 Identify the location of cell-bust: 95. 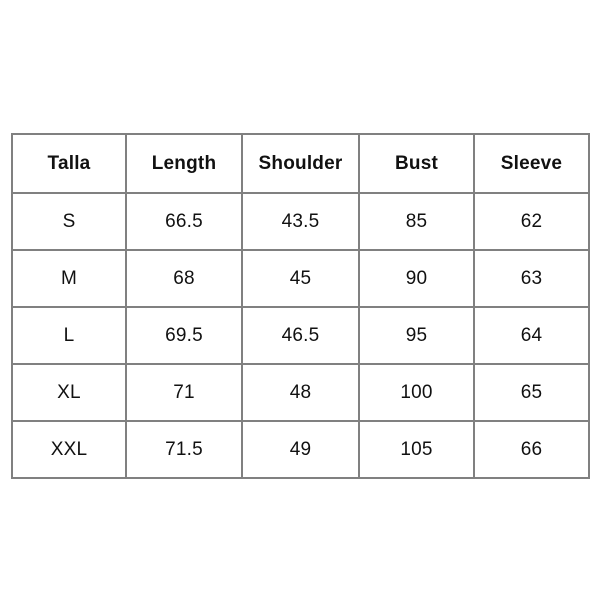
(416, 335).